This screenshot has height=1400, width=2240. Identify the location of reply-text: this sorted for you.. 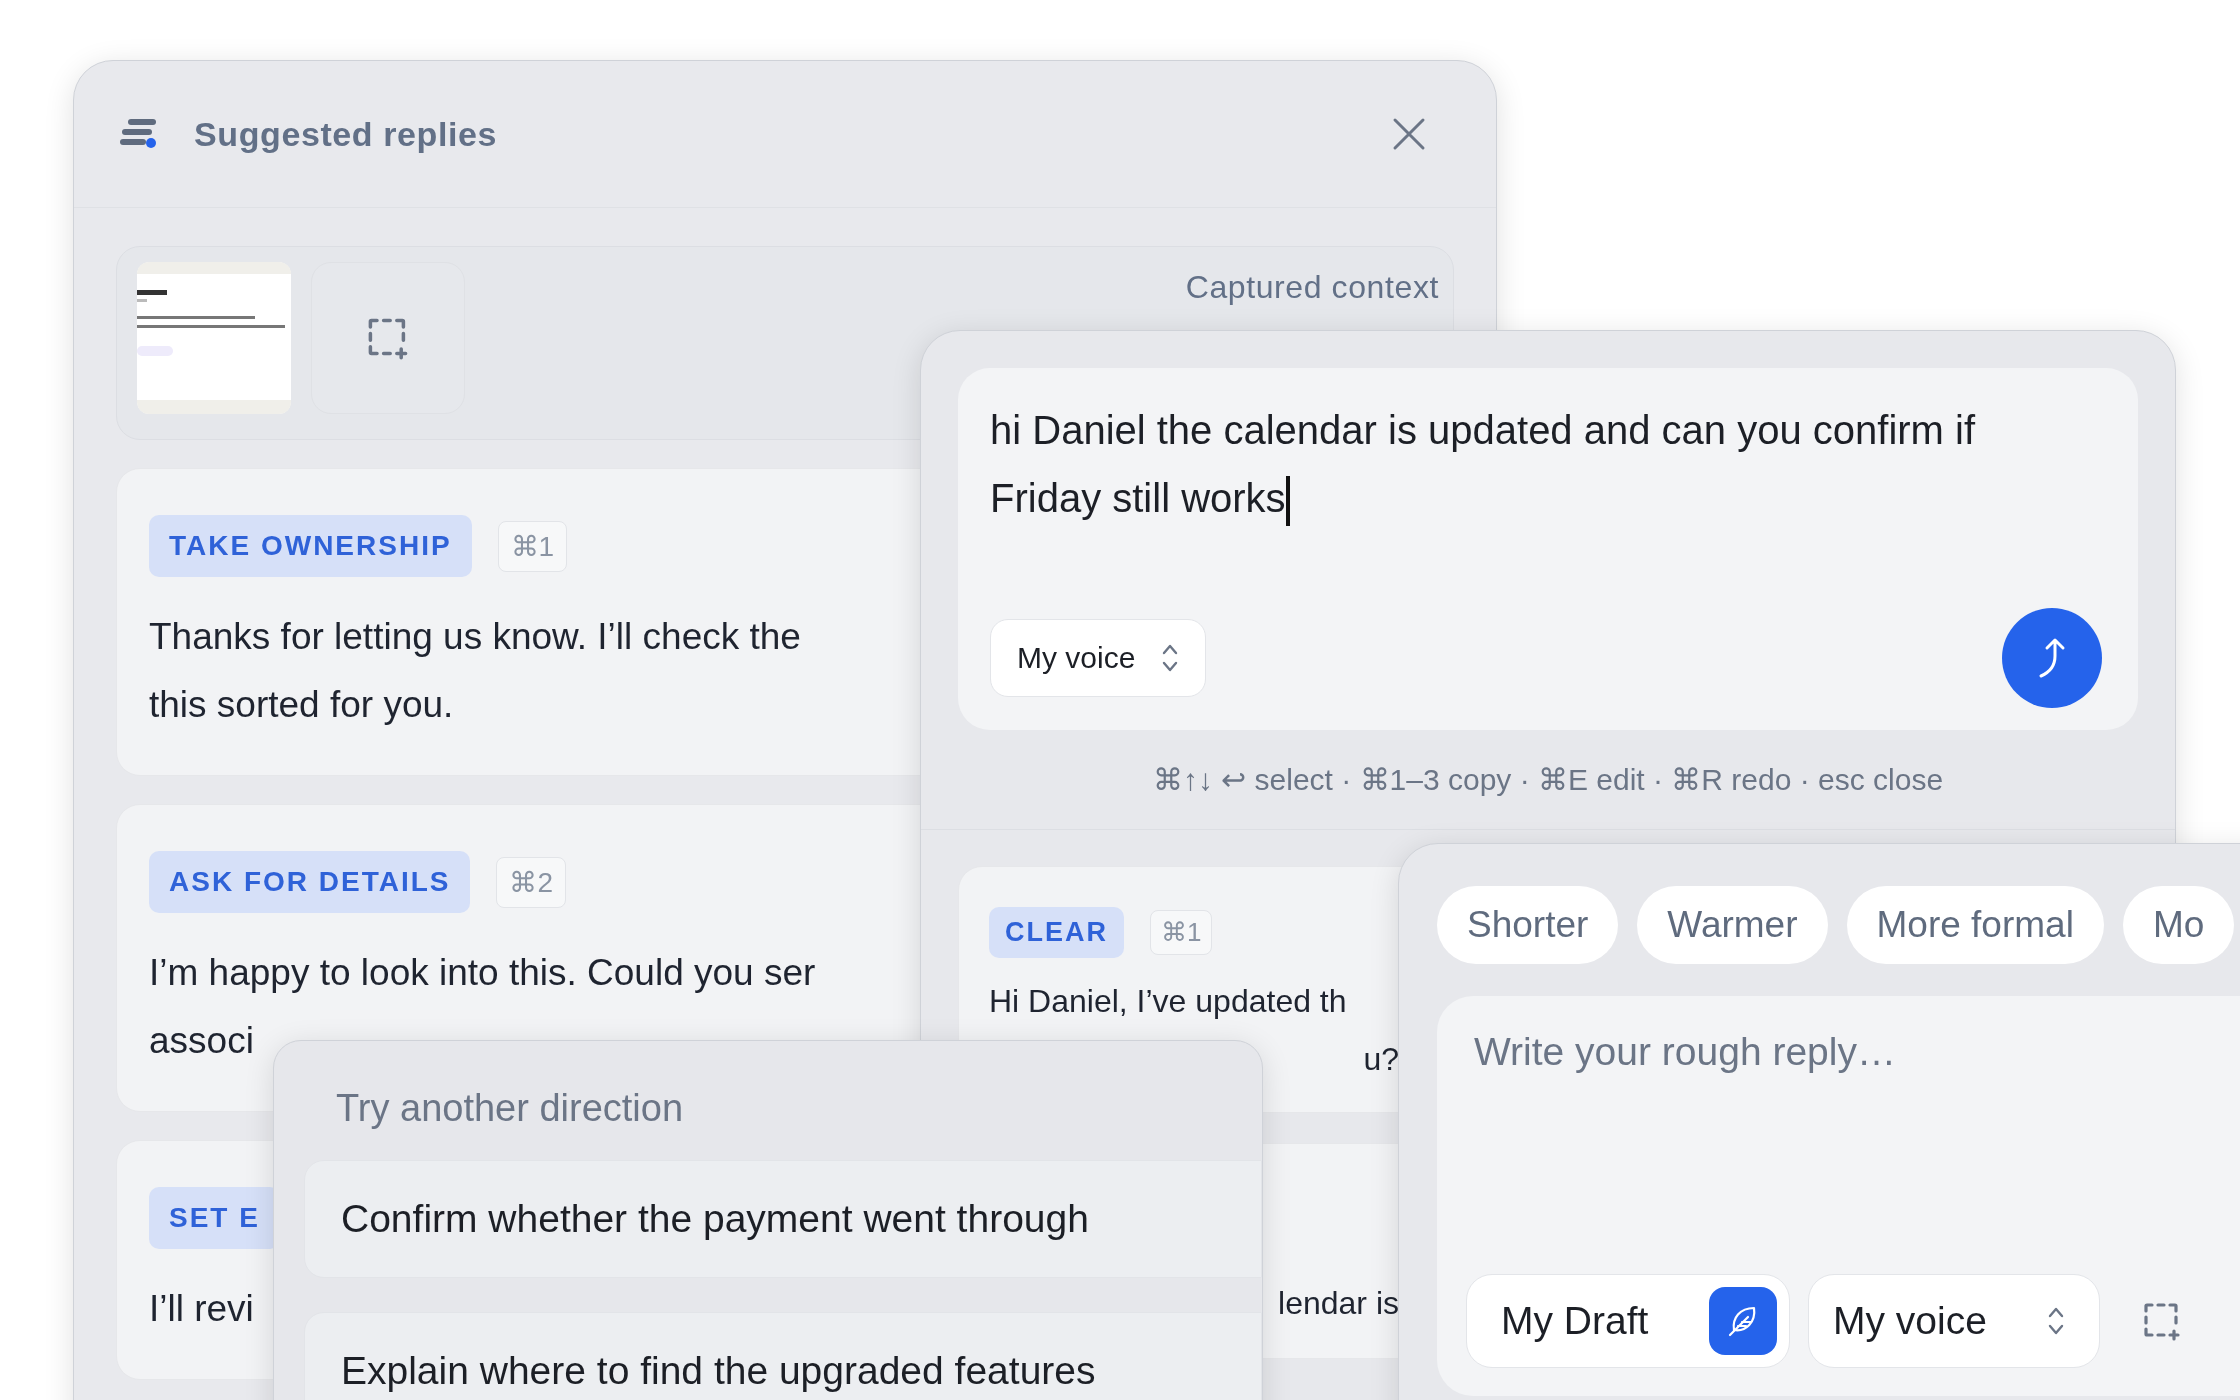
(301, 705).